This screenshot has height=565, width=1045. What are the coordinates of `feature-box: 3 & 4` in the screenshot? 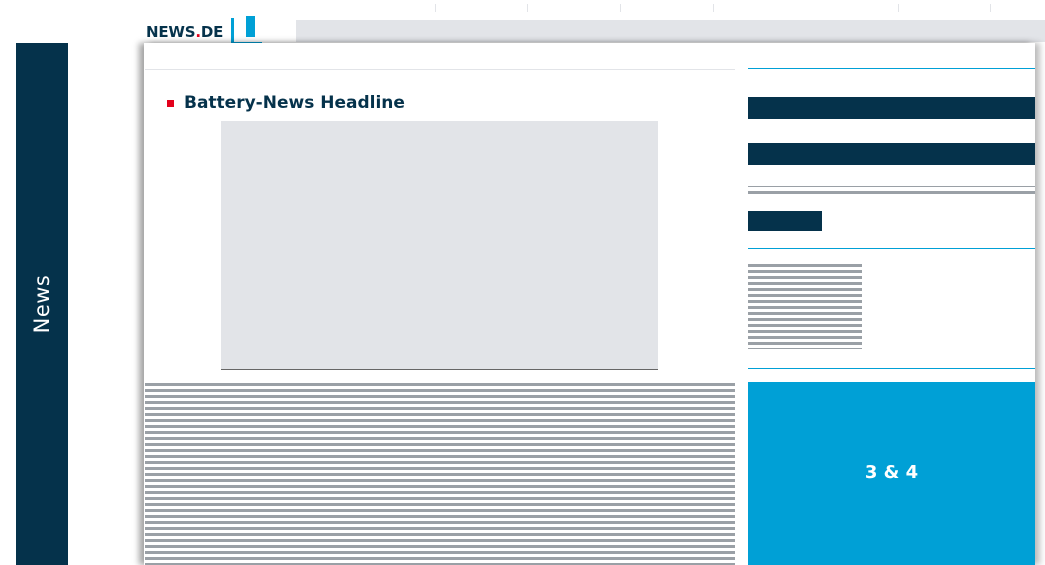 It's located at (891, 473).